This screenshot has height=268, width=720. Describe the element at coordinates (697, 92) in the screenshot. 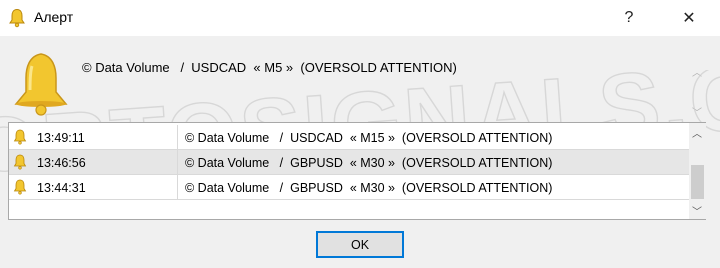

I see `message-scrollbar: ︿ ﹀` at that location.